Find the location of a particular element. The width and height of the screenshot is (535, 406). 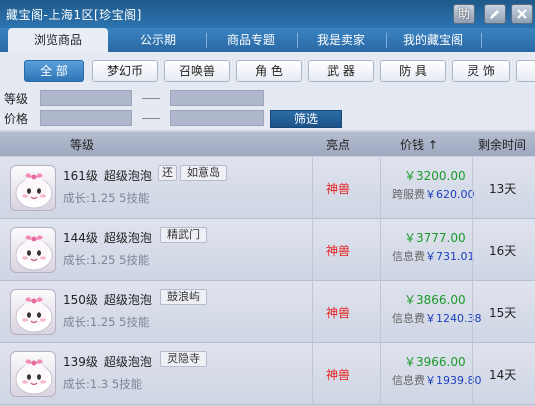

fee-label: 跨服费 is located at coordinates (408, 194).